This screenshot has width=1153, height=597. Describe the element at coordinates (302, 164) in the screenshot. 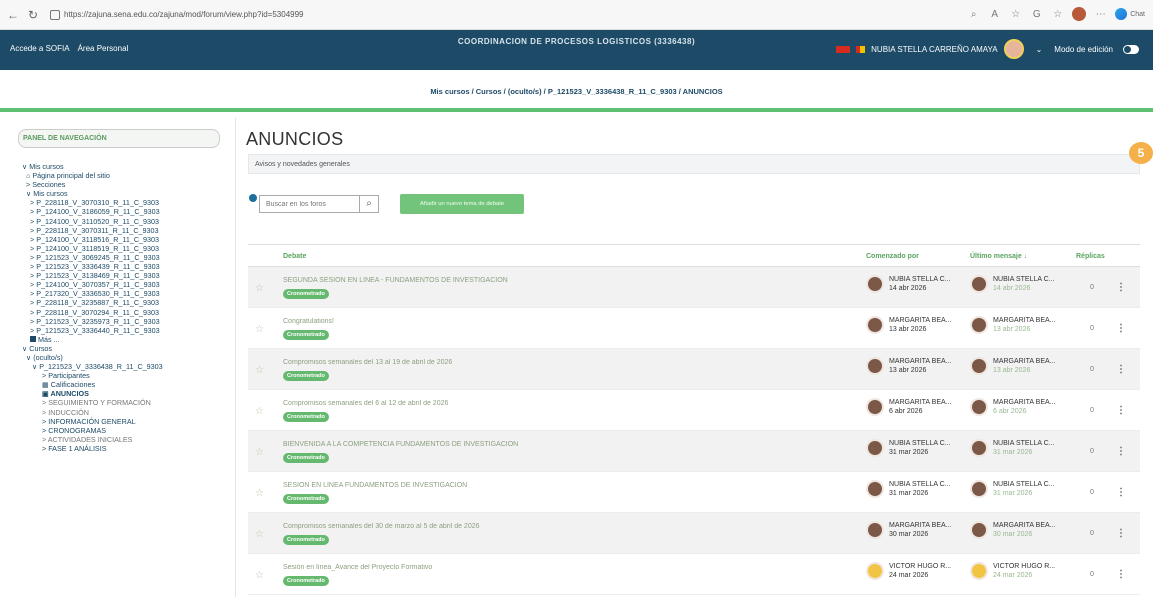

I see `forum-description-text: Avisos y novedades generales` at that location.